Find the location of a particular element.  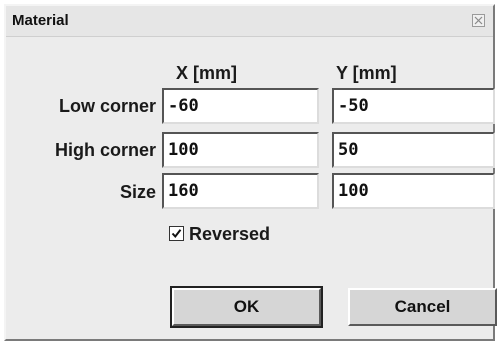

size-label: Size is located at coordinates (137, 192).